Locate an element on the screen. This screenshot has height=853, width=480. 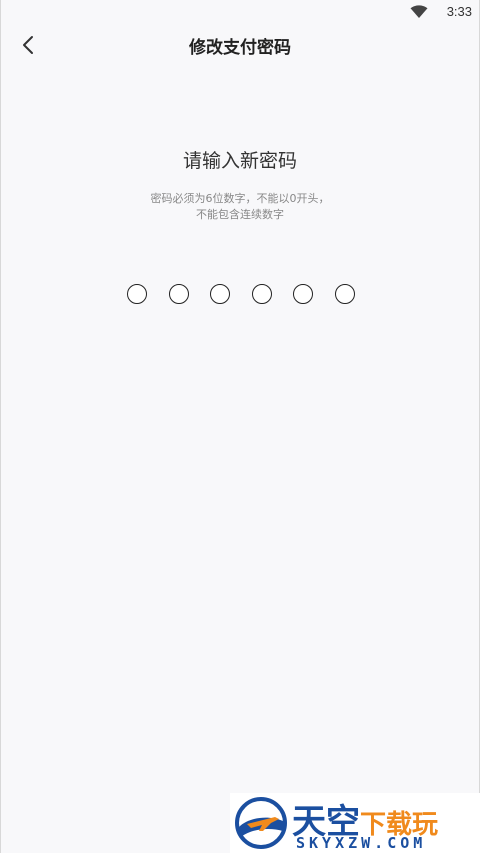
prompt-title: 请输入新密码 is located at coordinates (239, 161).